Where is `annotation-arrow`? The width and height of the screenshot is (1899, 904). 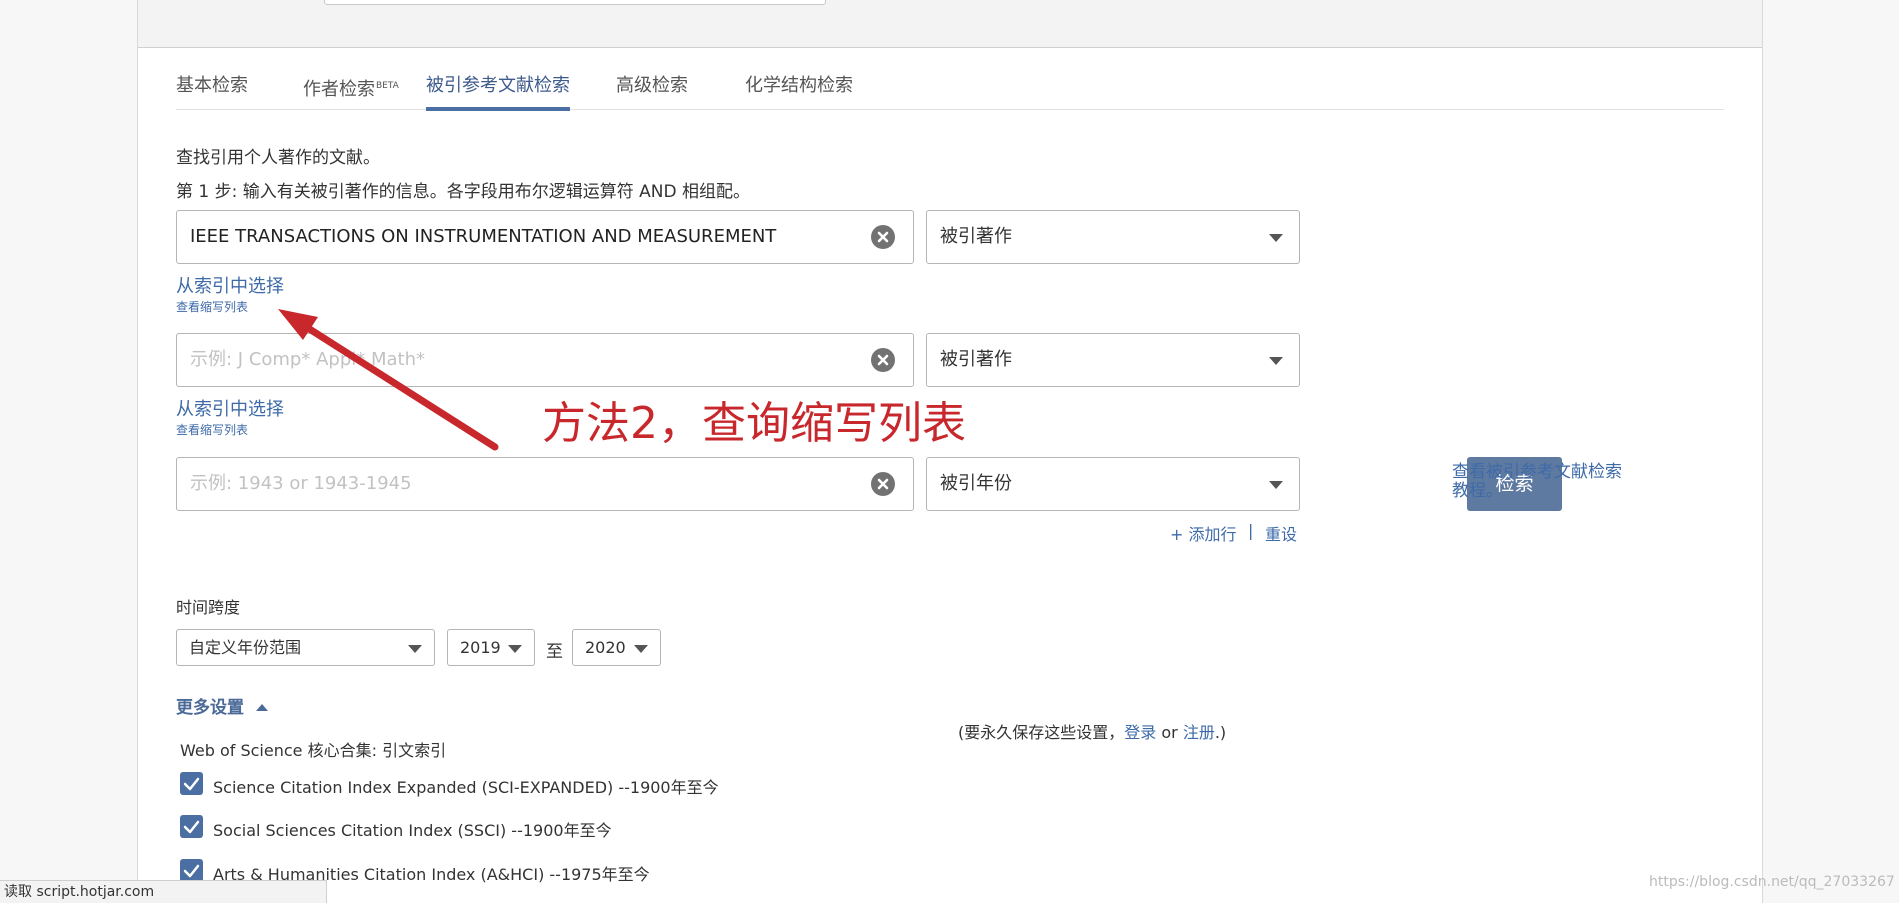 annotation-arrow is located at coordinates (388, 380).